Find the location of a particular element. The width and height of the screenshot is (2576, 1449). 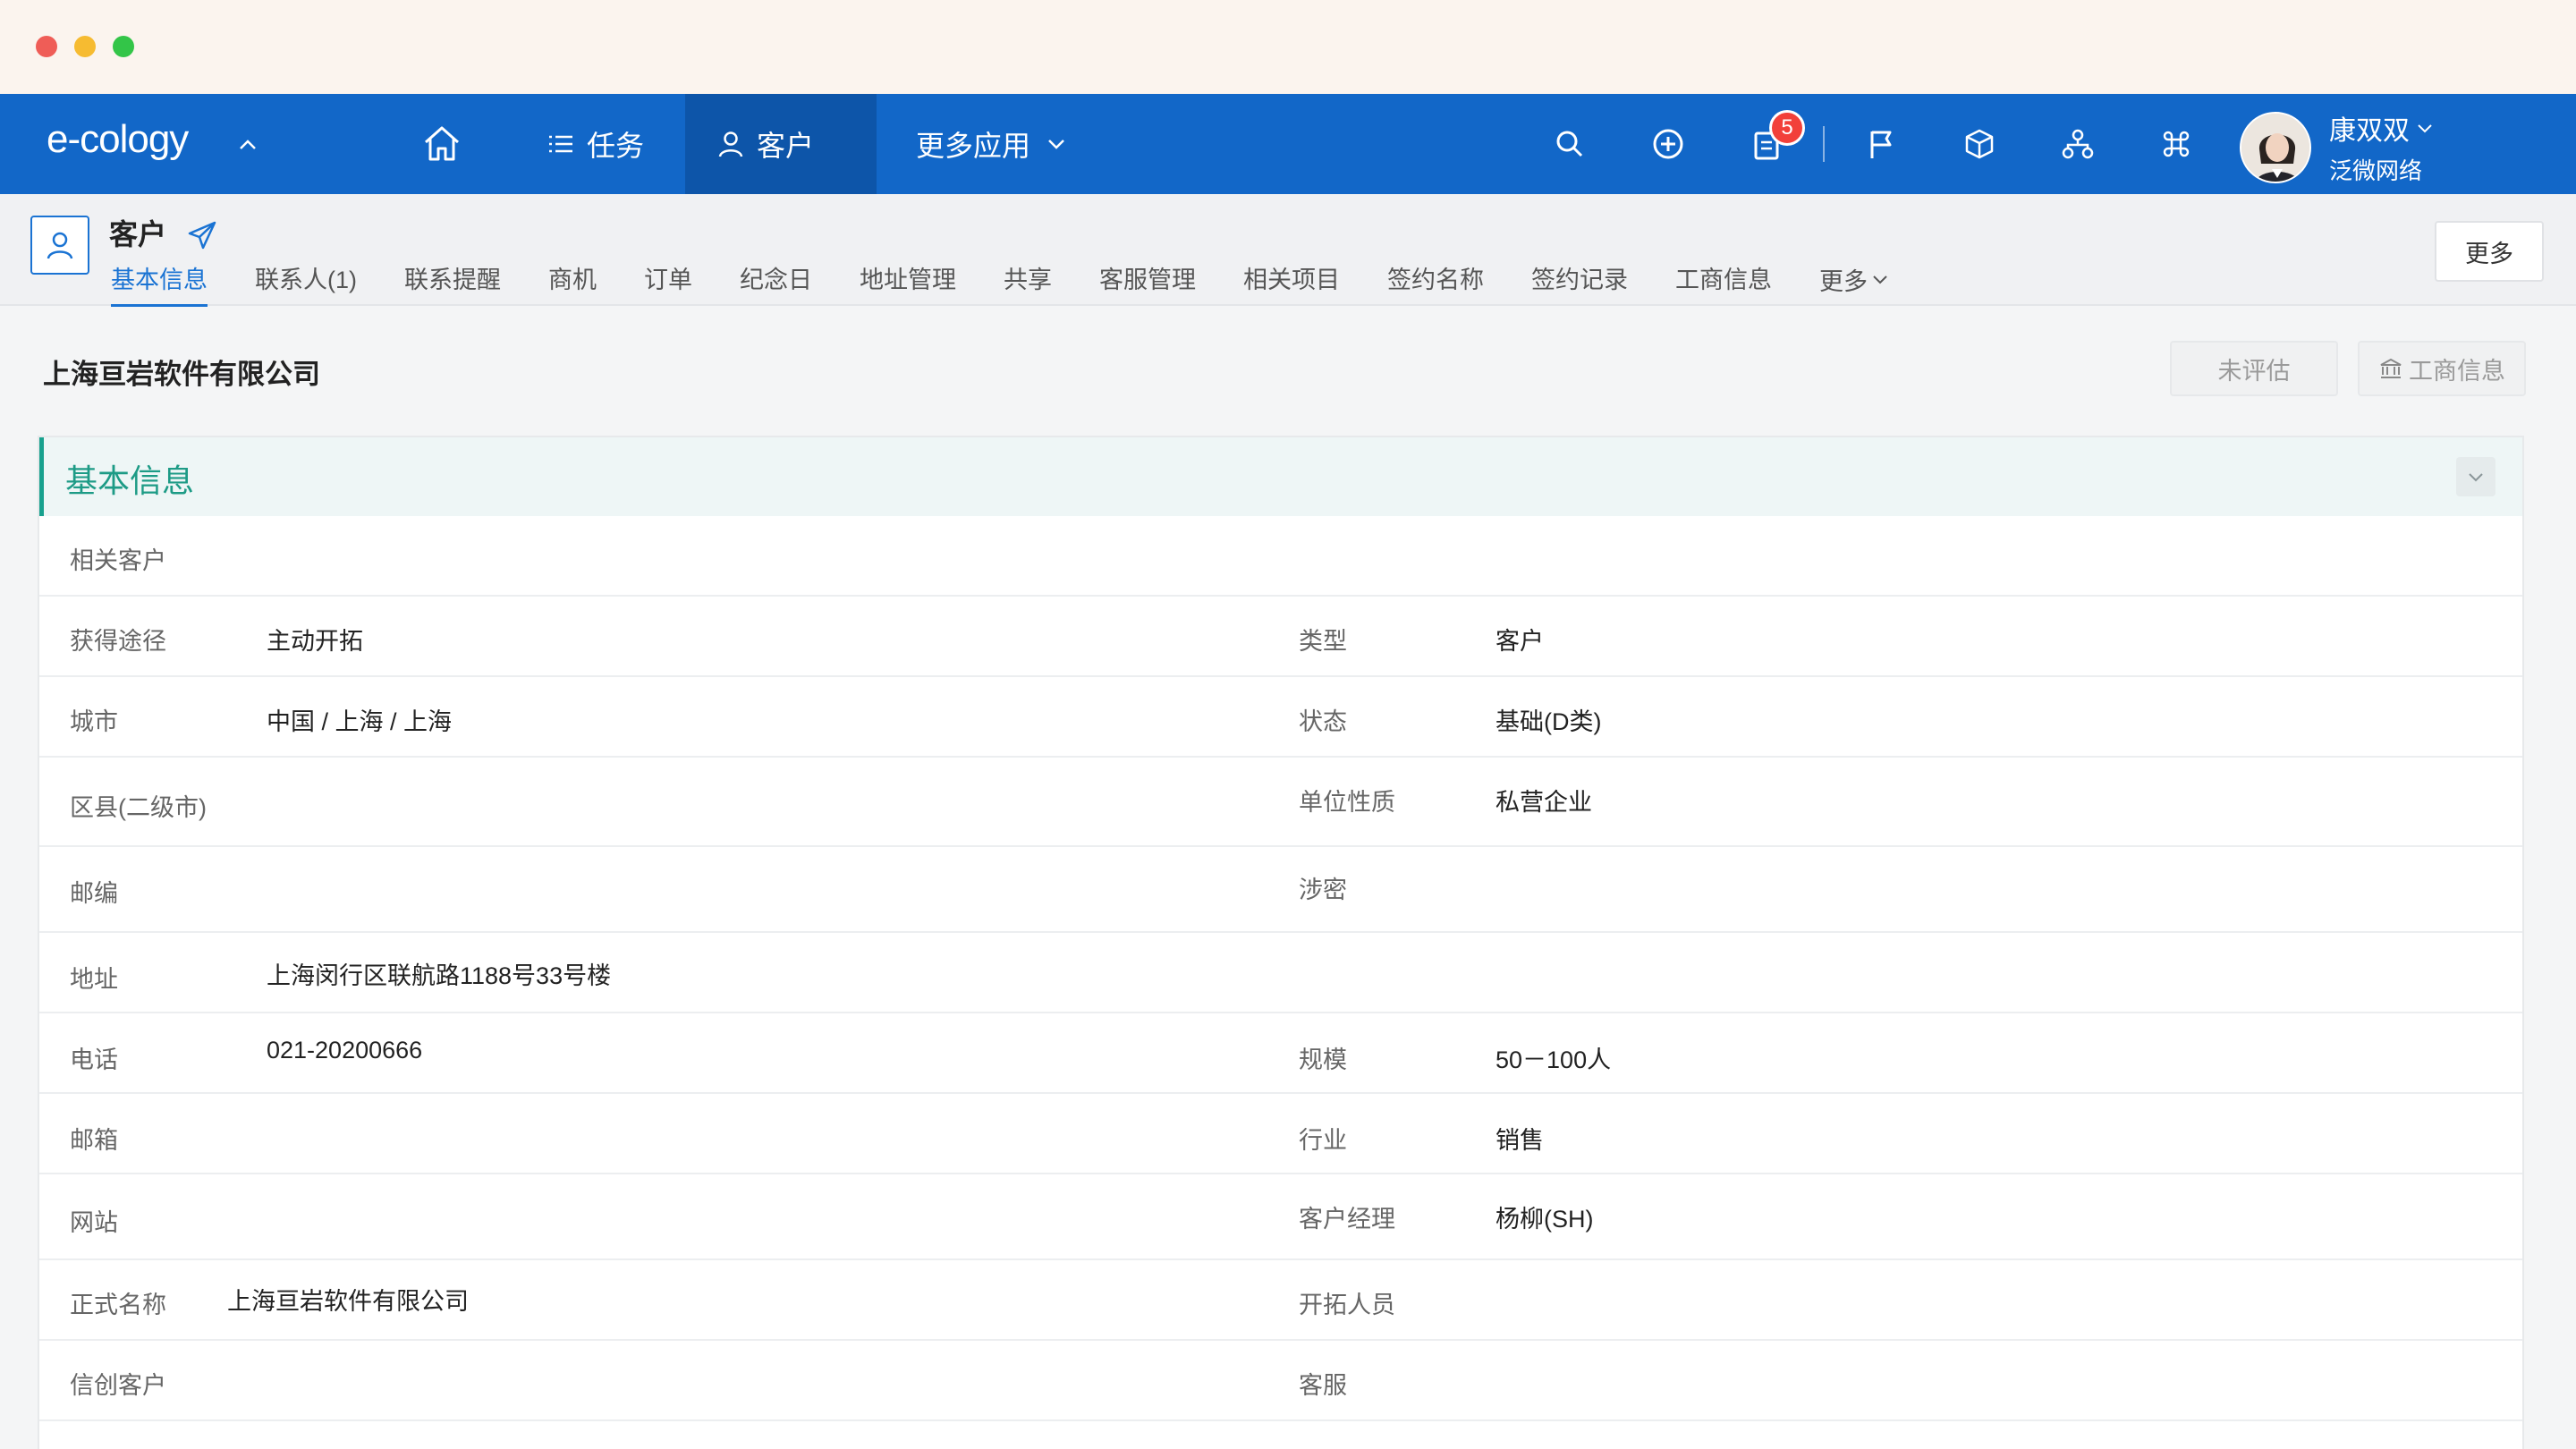

tab-anniversaries: 纪念日 is located at coordinates (776, 283).